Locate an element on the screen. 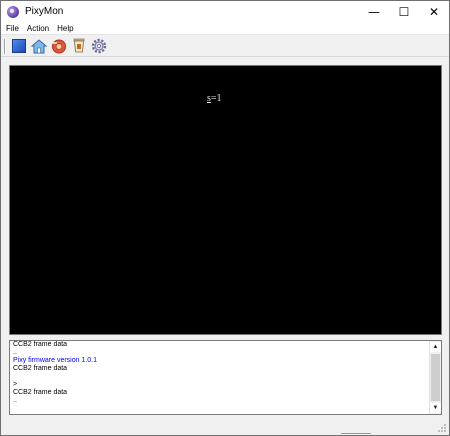 The height and width of the screenshot is (436, 450). display-overlay-text: s=1 is located at coordinates (214, 98).